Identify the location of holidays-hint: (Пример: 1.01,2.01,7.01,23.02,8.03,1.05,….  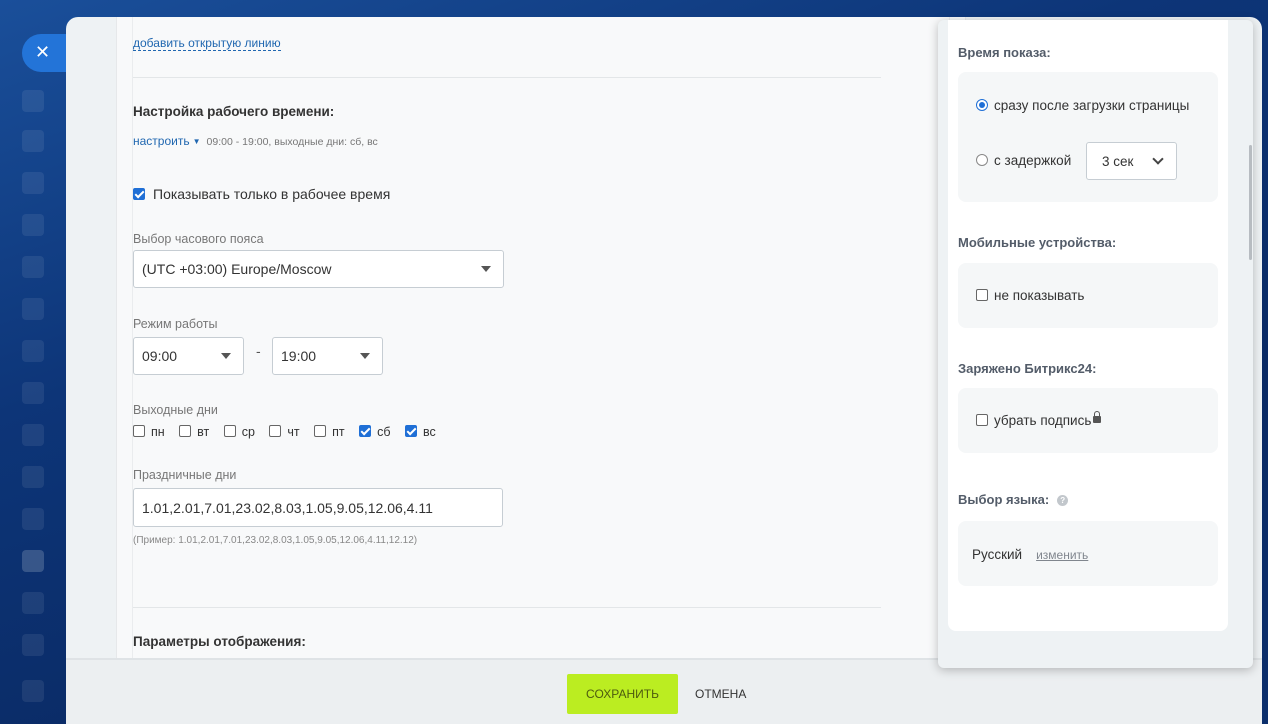
(275, 540).